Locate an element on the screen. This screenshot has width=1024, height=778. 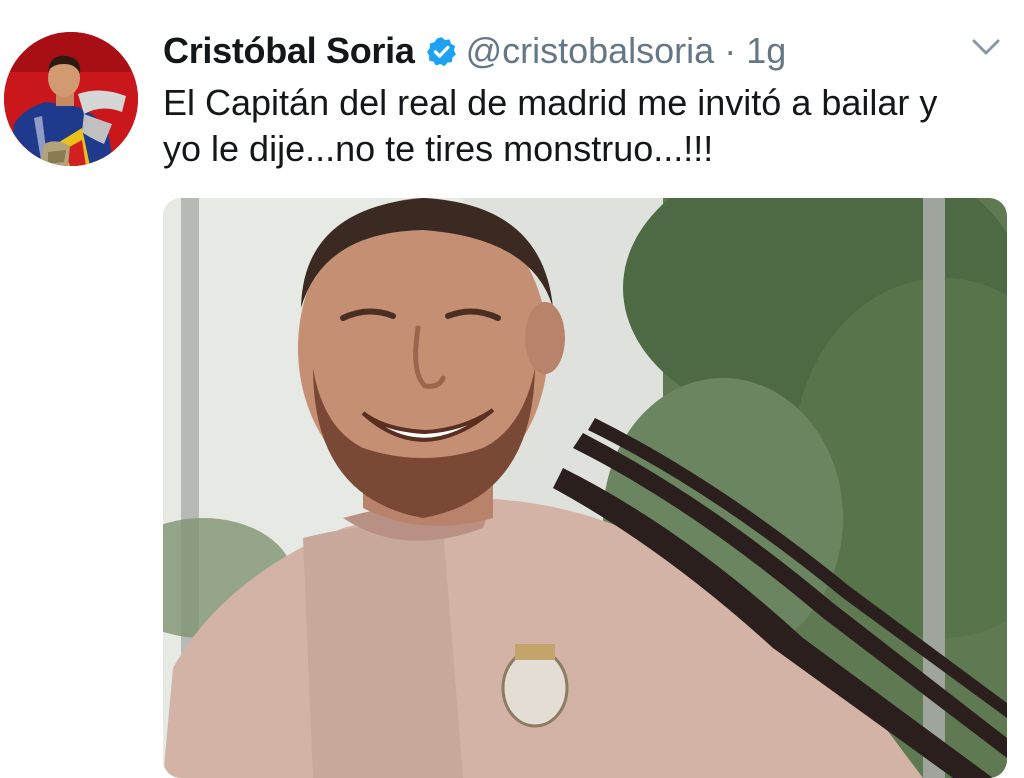
author-handle: @cristobalsoria is located at coordinates (590, 51).